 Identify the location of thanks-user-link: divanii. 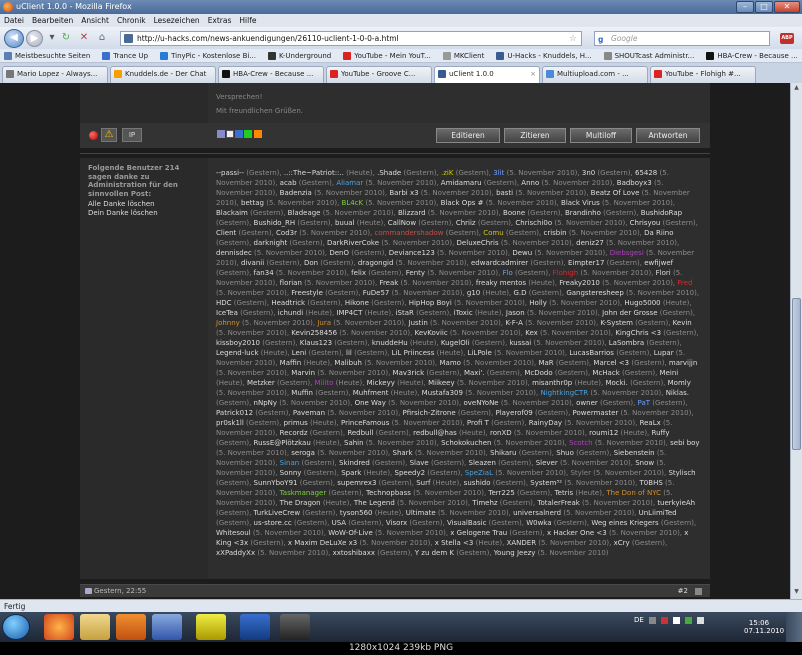
(252, 263).